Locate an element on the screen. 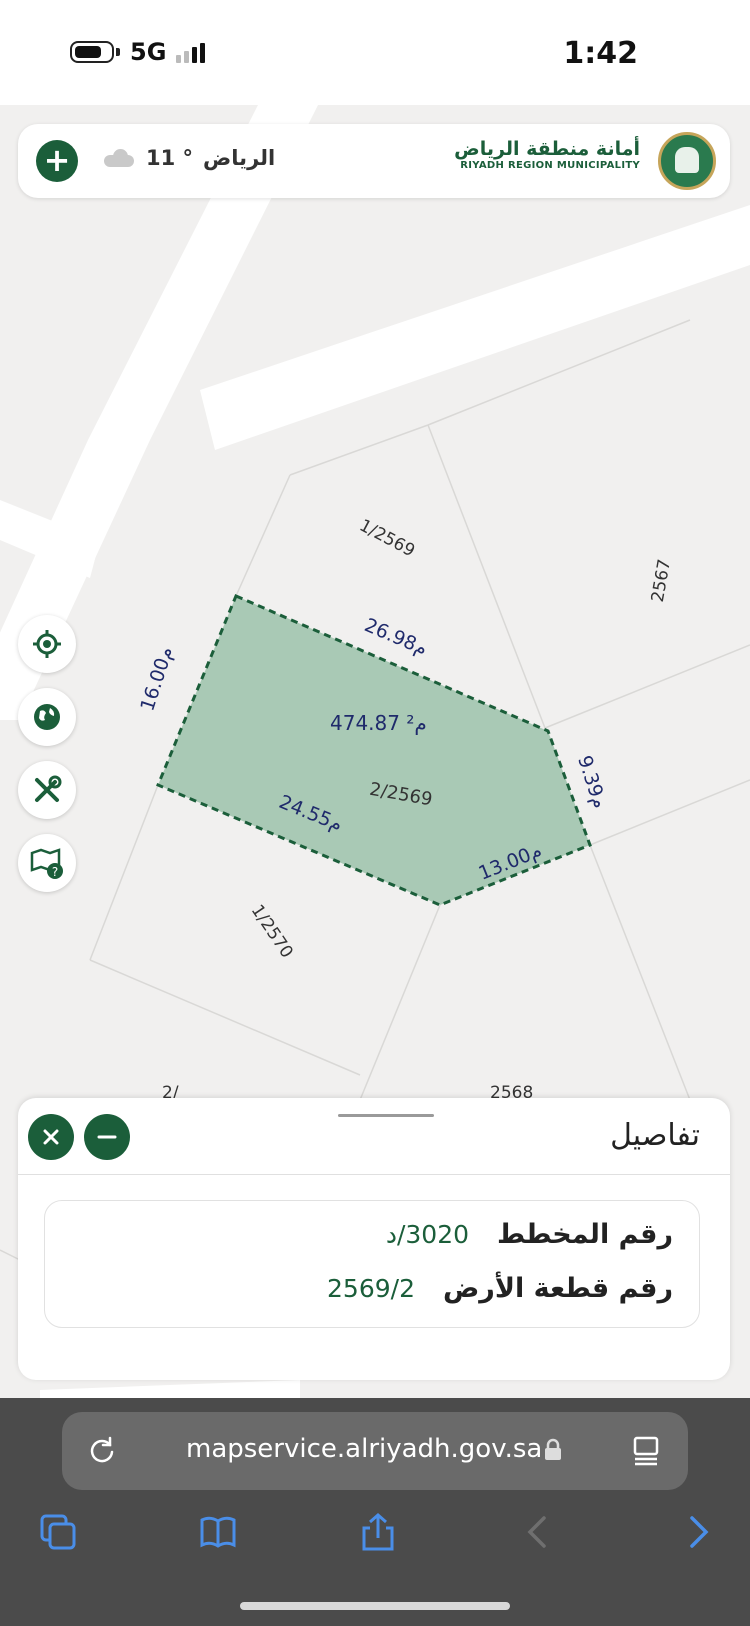  plot-row: رقم قطعة الأرض 2569/2 is located at coordinates (500, 1288).